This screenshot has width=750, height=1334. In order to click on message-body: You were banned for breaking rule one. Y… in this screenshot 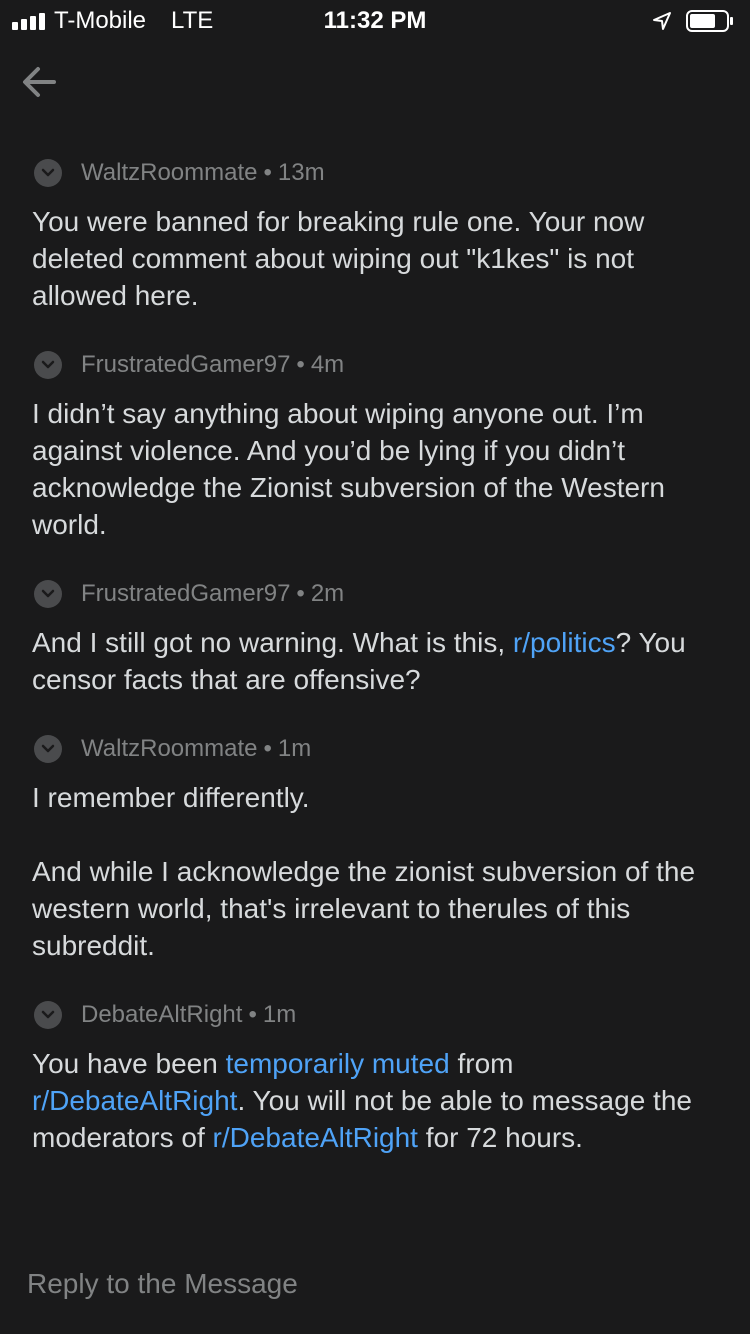, I will do `click(375, 258)`.